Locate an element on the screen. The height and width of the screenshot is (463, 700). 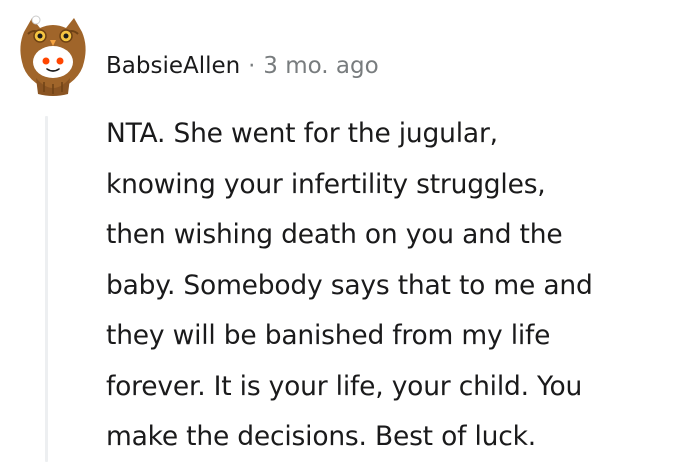
comment-body-line: baby. Somebody says that to me and is located at coordinates (349, 285).